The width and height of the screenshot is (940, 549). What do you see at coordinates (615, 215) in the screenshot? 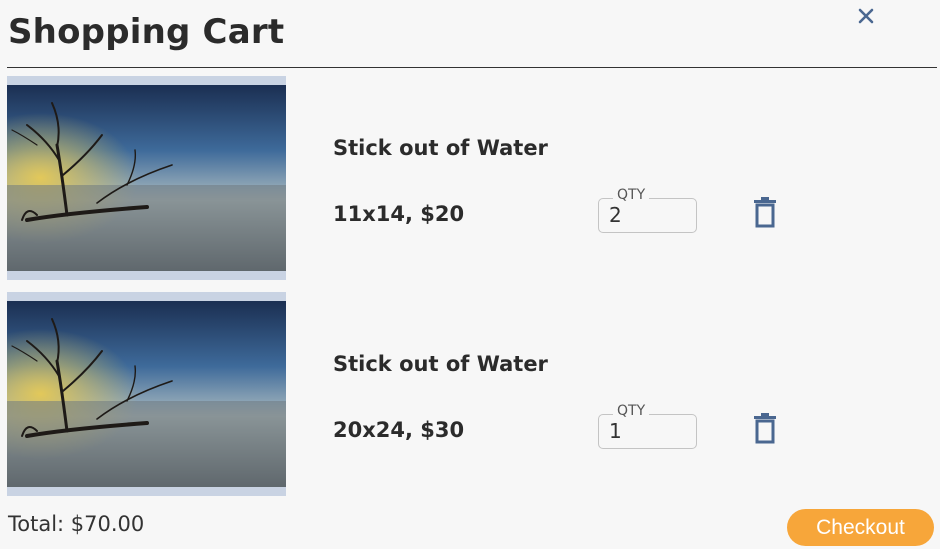
I see `quantity-value: 2` at bounding box center [615, 215].